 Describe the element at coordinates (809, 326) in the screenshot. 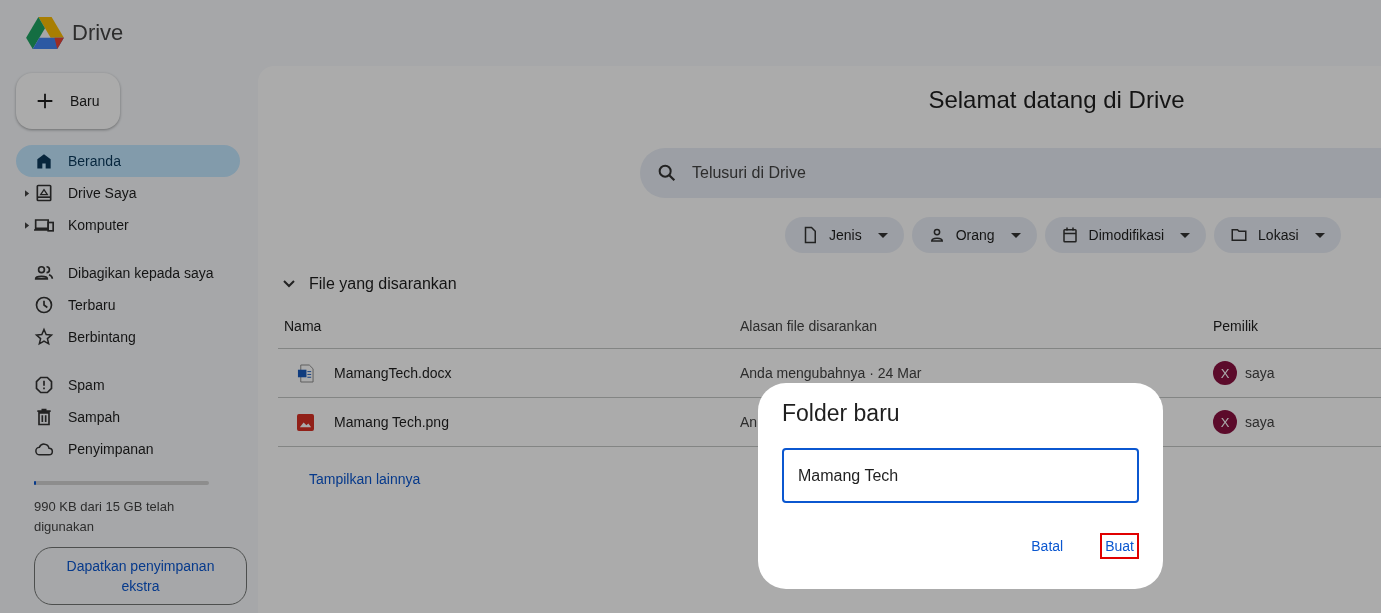

I see `column-header: Alasan file disarankan` at that location.